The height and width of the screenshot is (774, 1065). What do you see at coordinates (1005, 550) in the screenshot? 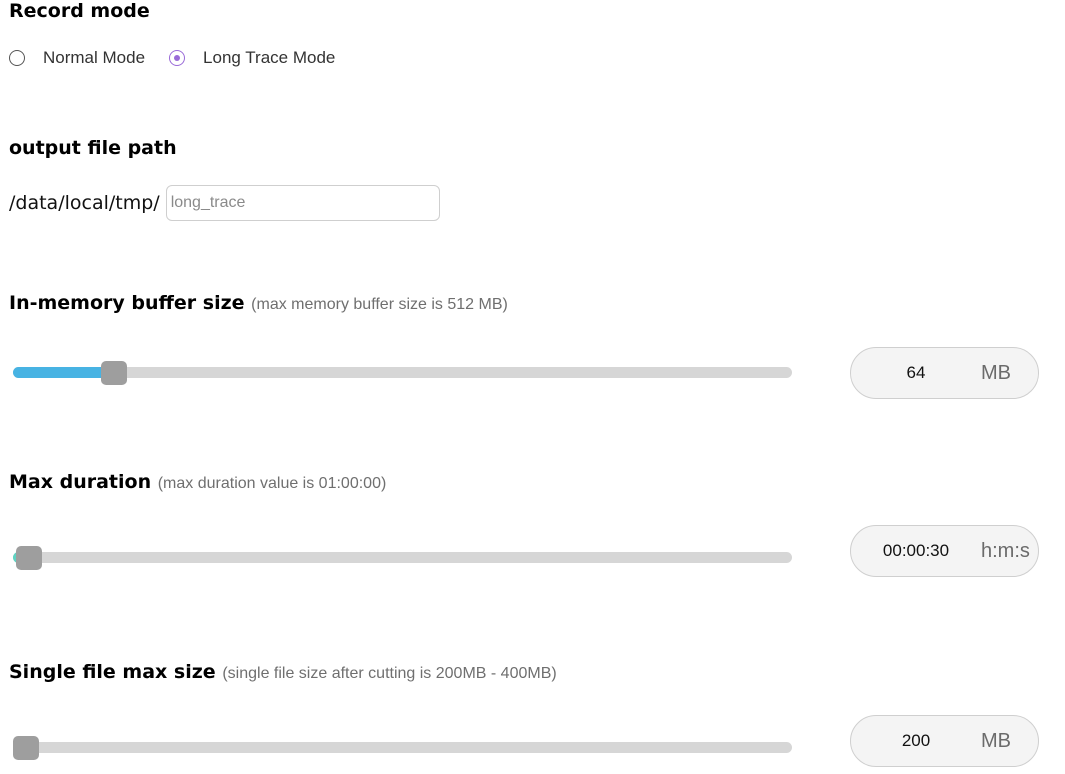
I see `max-duration-unit: h:m:s` at bounding box center [1005, 550].